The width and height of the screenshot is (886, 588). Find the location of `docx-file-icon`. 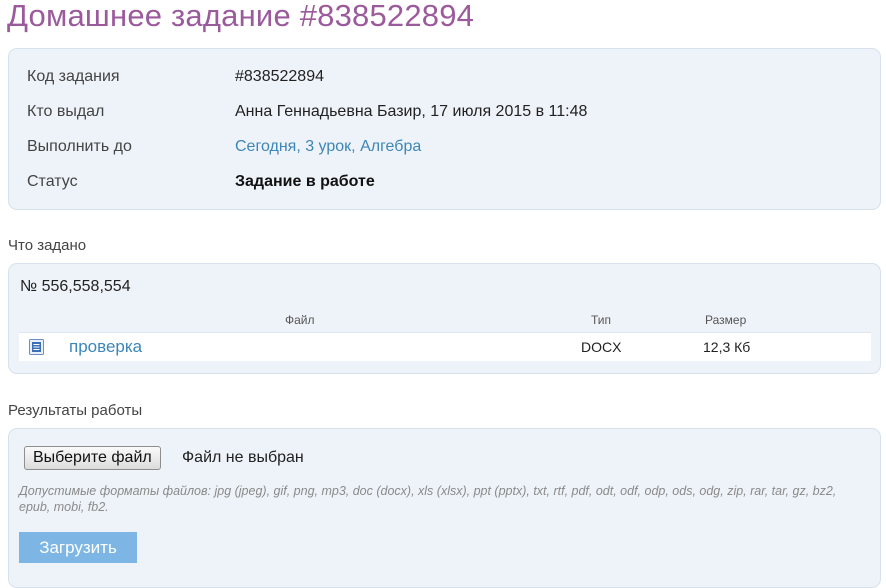

docx-file-icon is located at coordinates (36, 347).